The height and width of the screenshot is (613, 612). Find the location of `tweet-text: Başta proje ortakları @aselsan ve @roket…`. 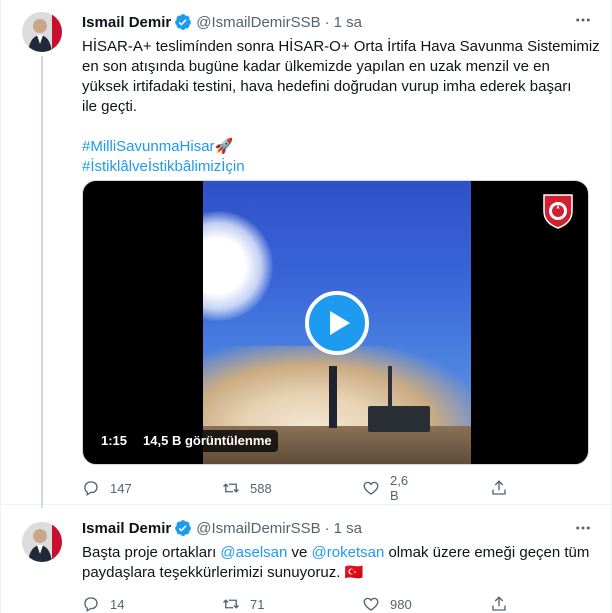

tweet-text: Başta proje ortakları @aselsan ve @roket… is located at coordinates (337, 563).